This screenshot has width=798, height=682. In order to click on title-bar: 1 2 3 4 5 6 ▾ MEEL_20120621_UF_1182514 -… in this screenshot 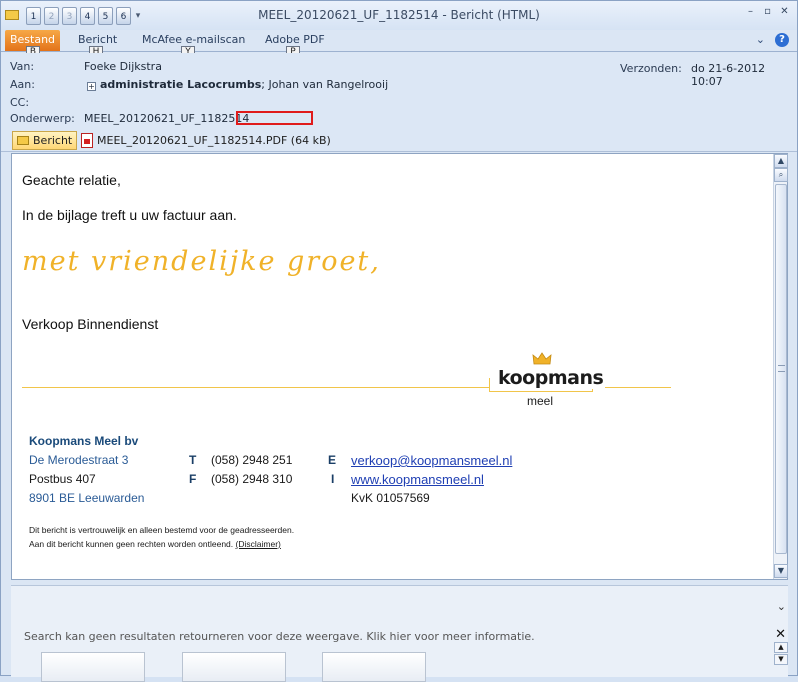, I will do `click(399, 15)`.